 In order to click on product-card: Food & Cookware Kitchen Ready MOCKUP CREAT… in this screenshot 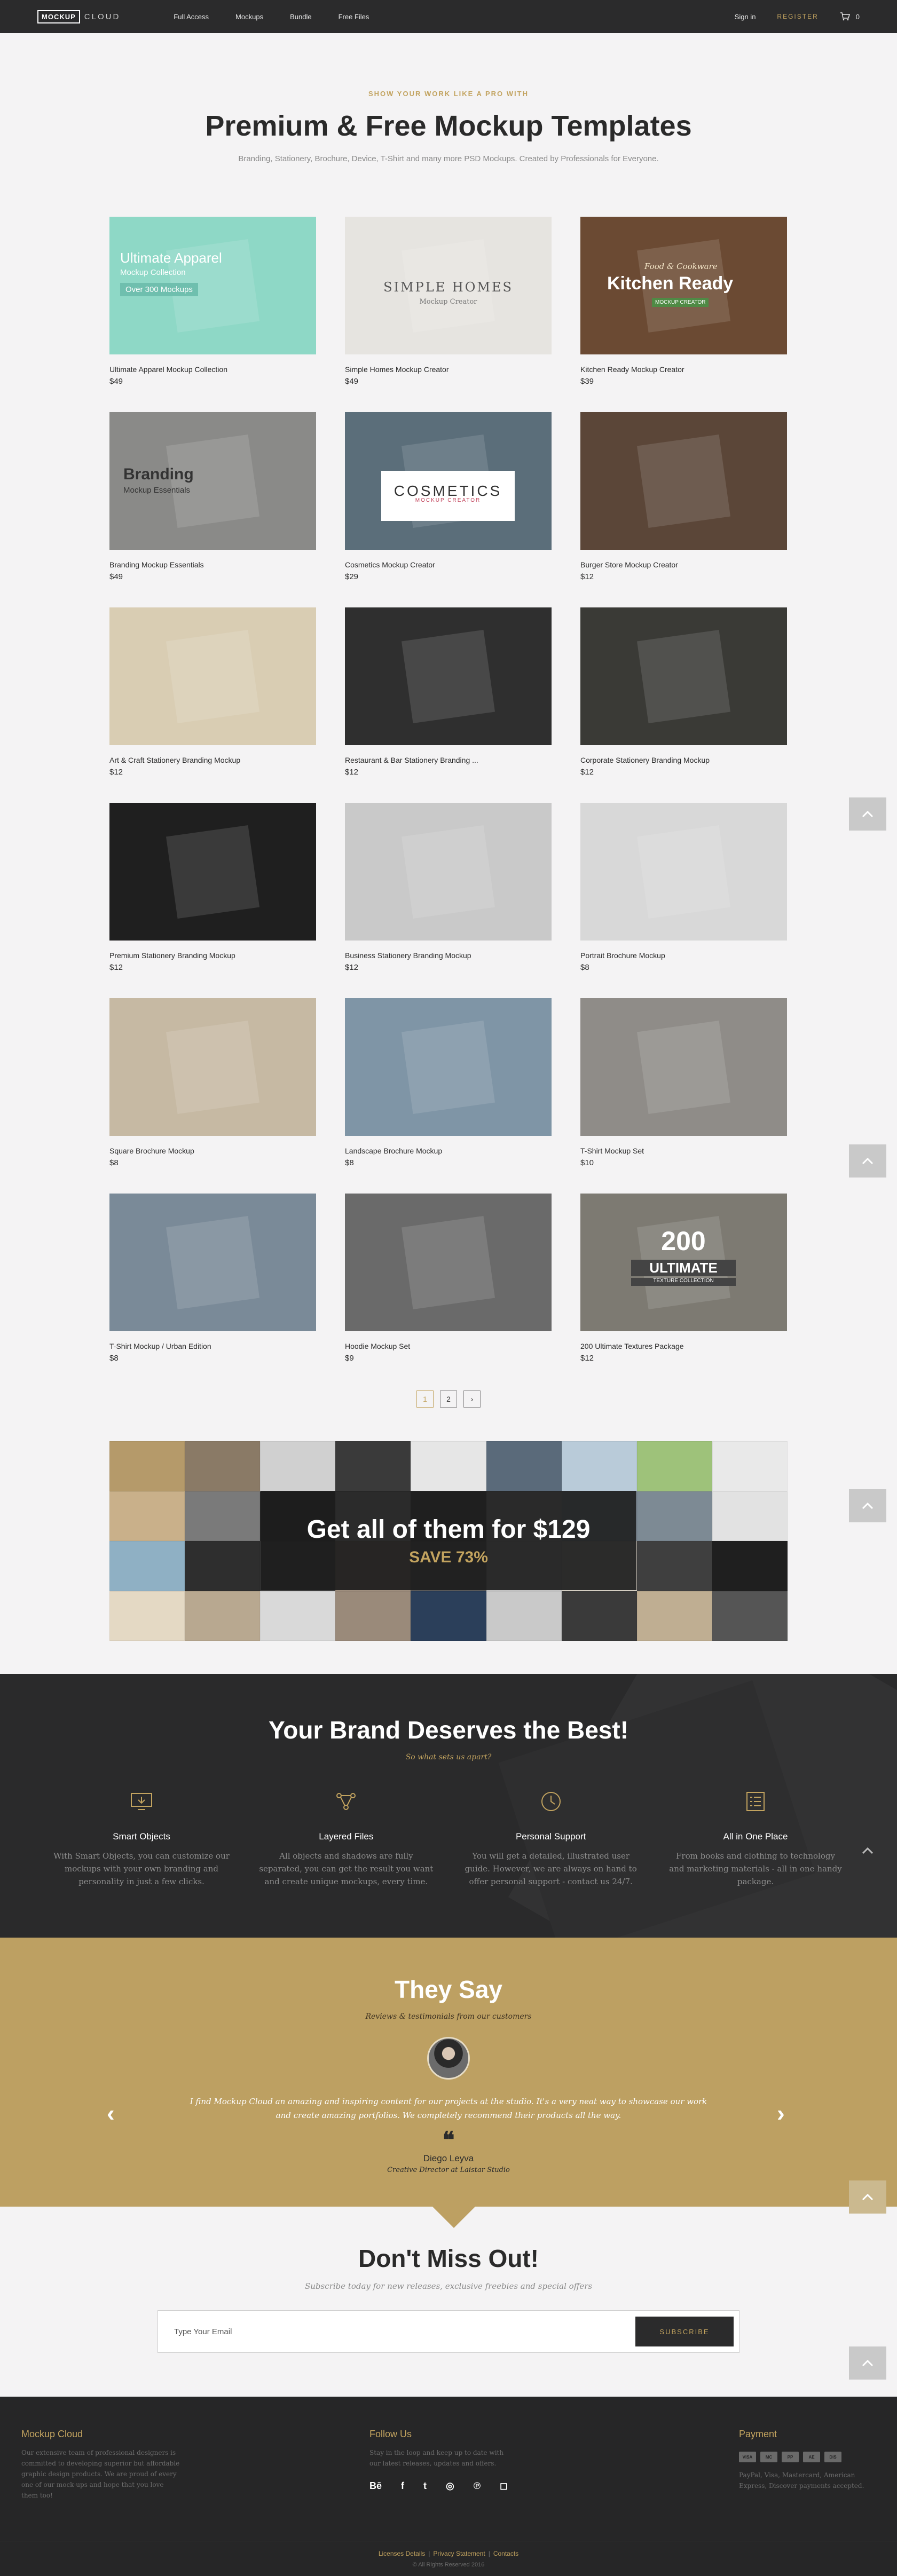, I will do `click(683, 306)`.